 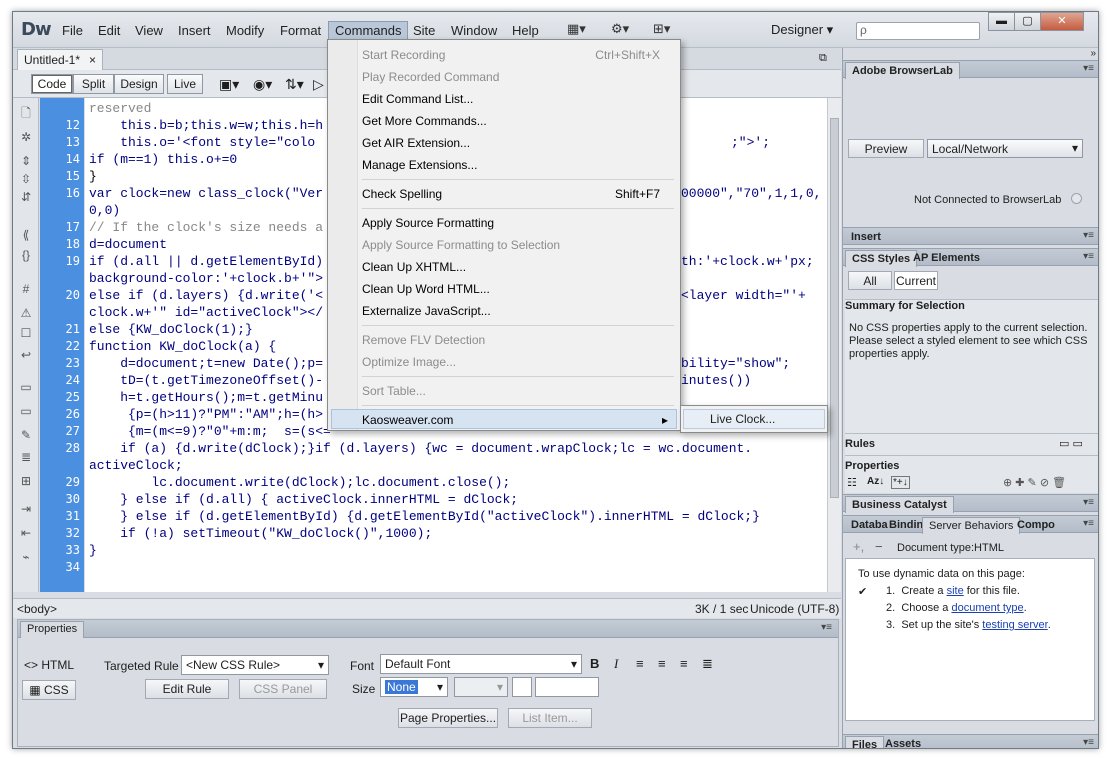 I want to click on tag-selector: <body>, so click(x=37, y=609).